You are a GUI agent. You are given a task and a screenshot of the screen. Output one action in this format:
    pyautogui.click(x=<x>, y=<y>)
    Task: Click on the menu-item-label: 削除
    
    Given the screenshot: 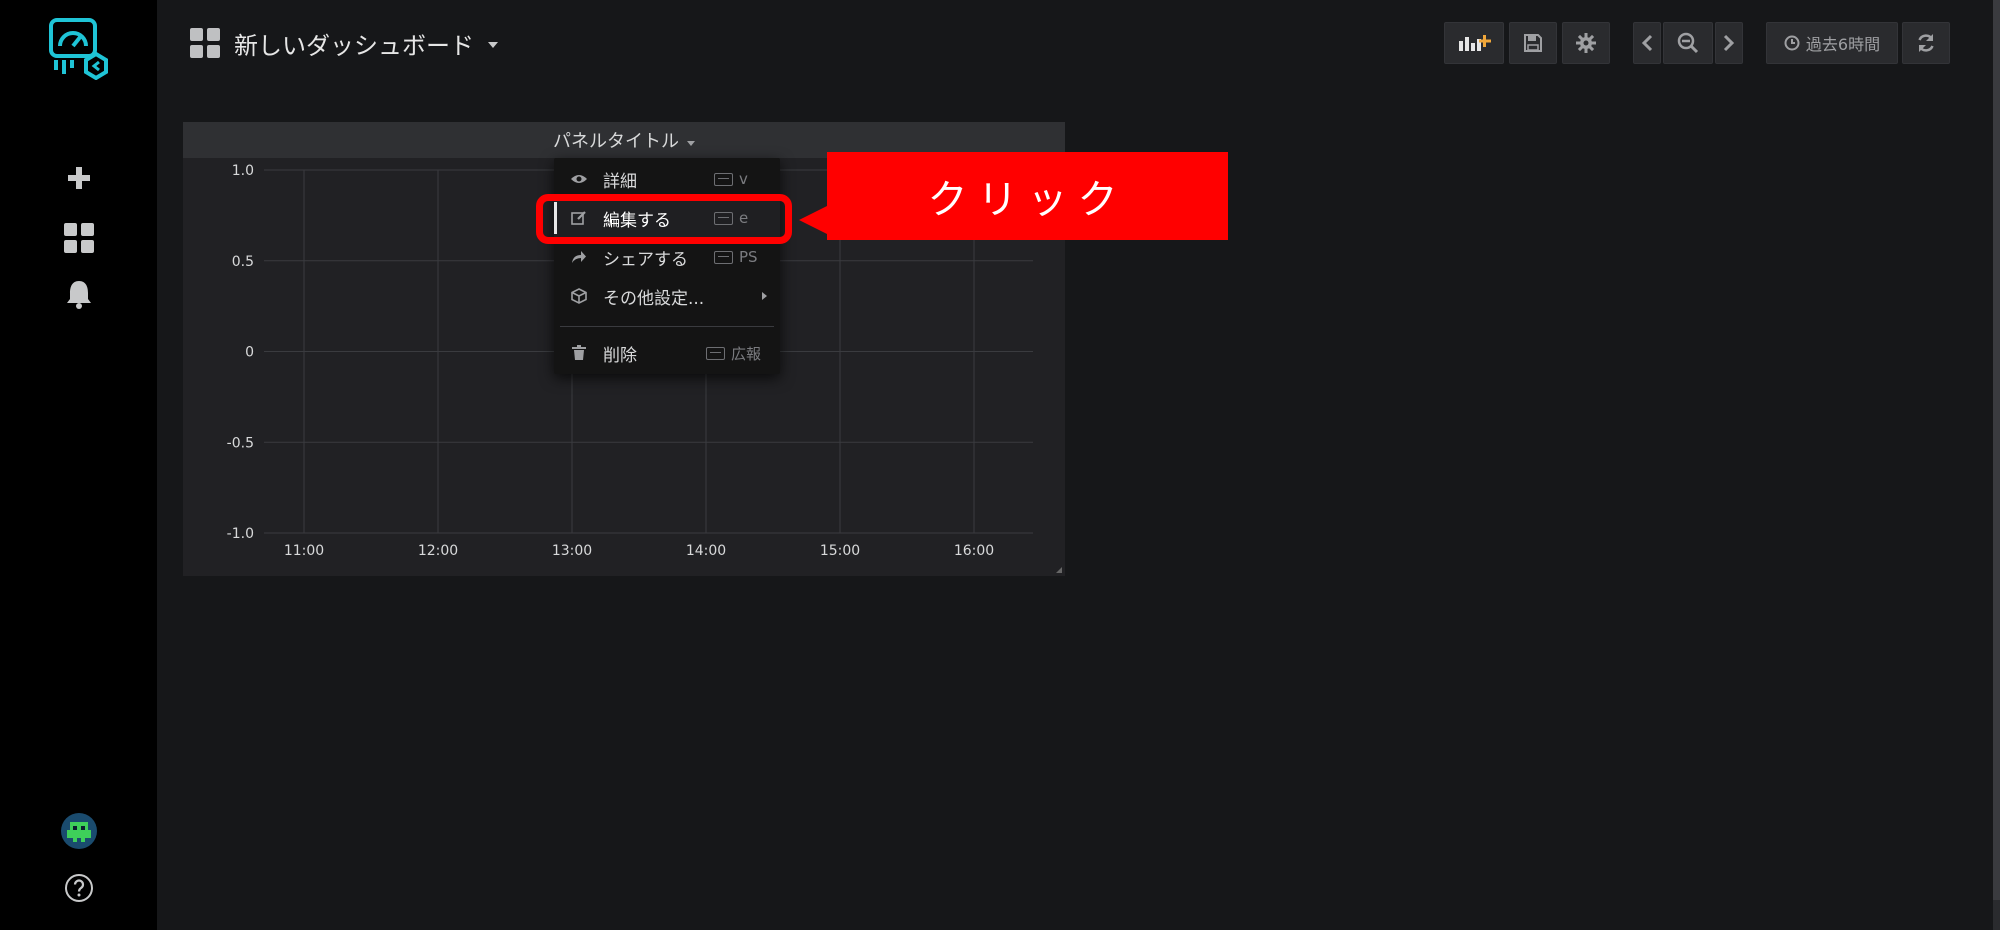 What is the action you would take?
    pyautogui.click(x=620, y=355)
    